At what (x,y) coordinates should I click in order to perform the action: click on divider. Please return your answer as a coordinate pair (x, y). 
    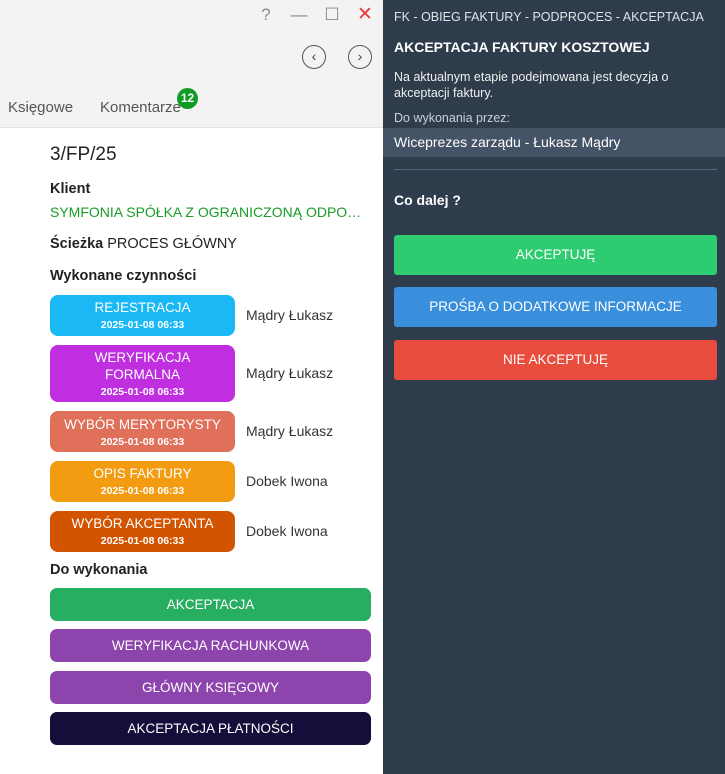
    Looking at the image, I should click on (555, 169).